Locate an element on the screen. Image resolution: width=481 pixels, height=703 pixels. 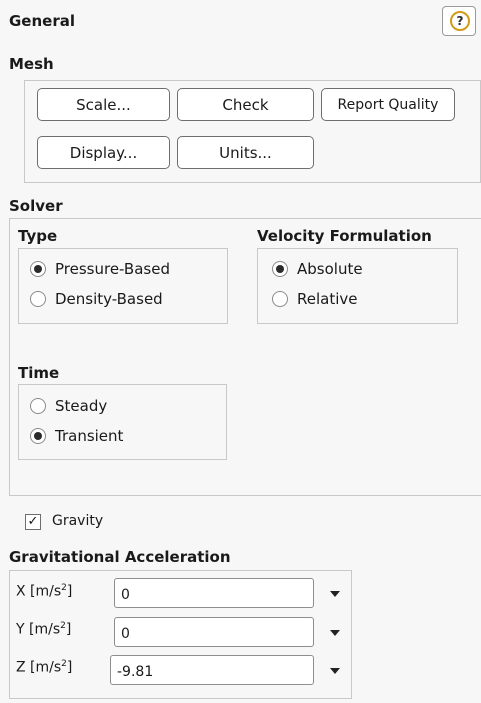
z-acceleration-label: Z [m/s2] is located at coordinates (44, 667).